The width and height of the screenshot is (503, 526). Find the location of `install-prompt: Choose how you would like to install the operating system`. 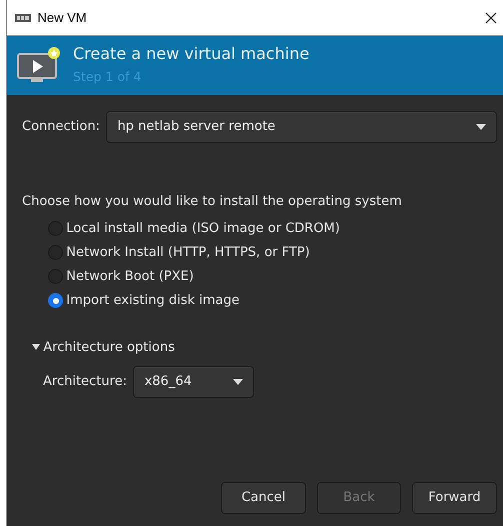

install-prompt: Choose how you would like to install the operating system is located at coordinates (212, 202).